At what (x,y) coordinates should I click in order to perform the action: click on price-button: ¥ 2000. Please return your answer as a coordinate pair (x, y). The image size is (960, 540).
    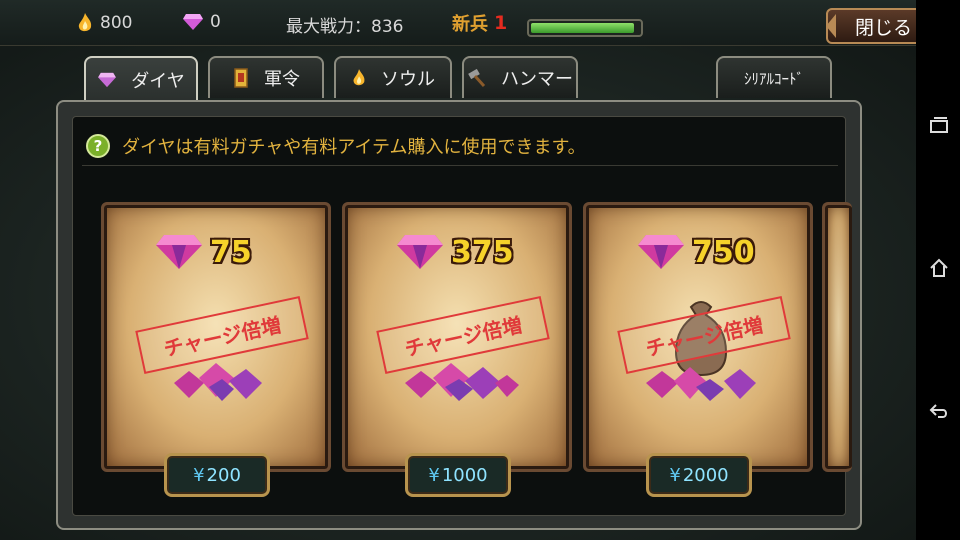
    Looking at the image, I should click on (699, 475).